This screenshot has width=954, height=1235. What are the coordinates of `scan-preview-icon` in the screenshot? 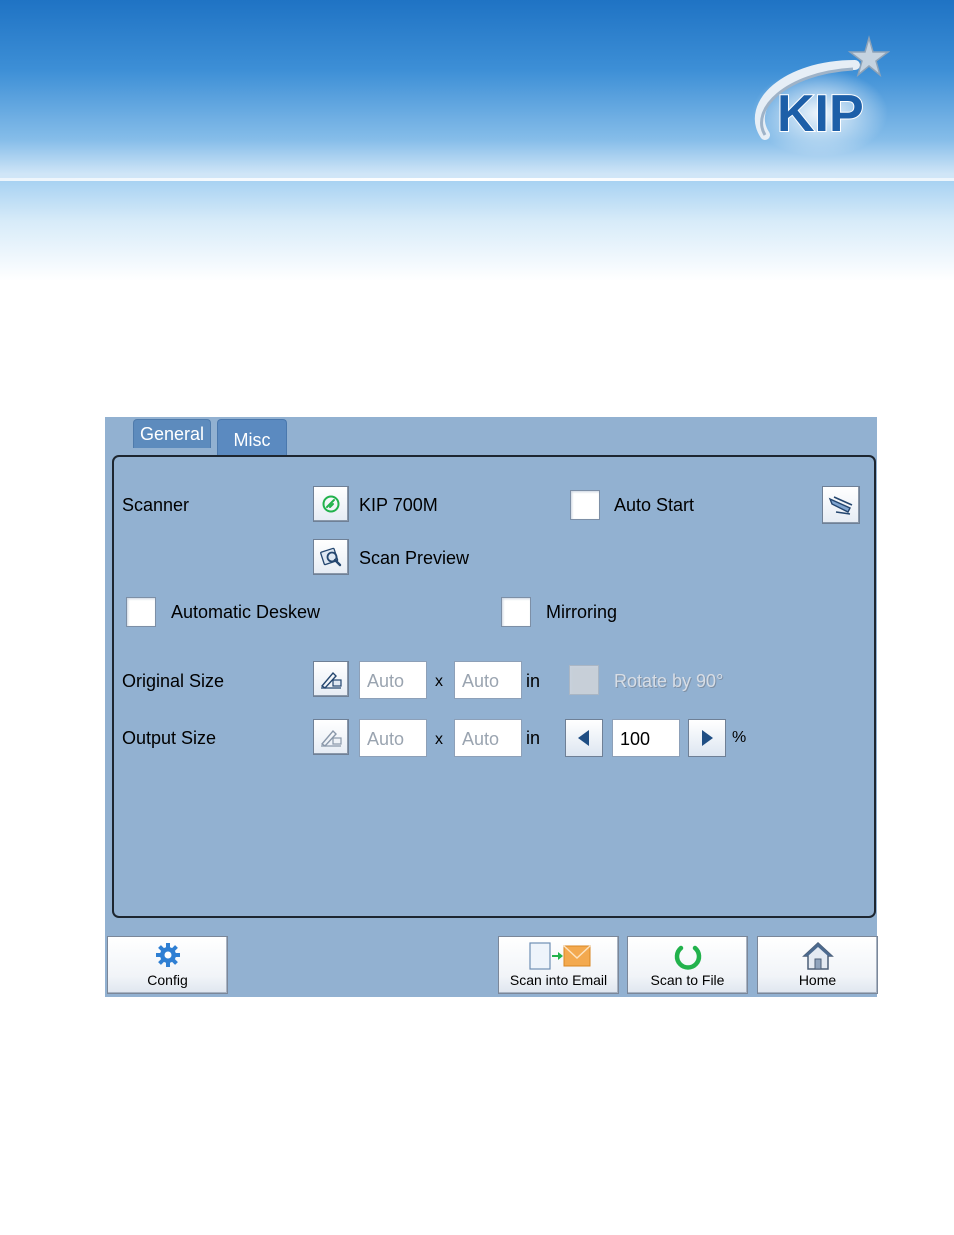 It's located at (331, 557).